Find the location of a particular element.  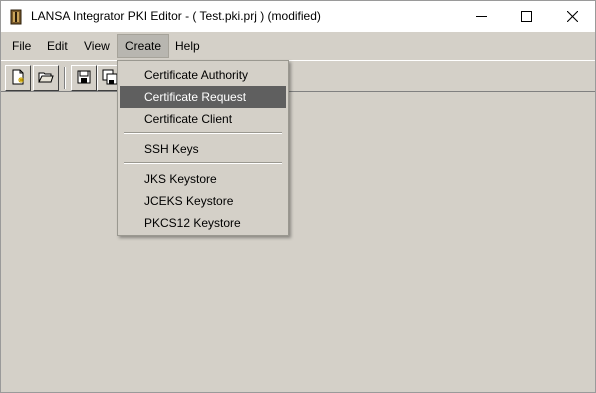

maximize-button is located at coordinates (526, 16).